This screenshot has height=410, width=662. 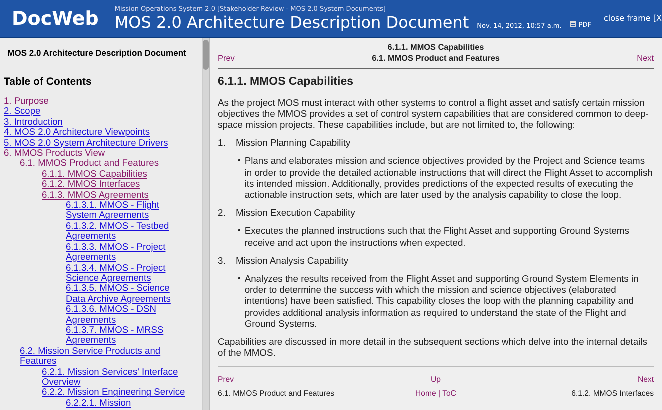 What do you see at coordinates (97, 143) in the screenshot?
I see `toc-link: 5. MOS 2.0 System Architecture Drivers` at bounding box center [97, 143].